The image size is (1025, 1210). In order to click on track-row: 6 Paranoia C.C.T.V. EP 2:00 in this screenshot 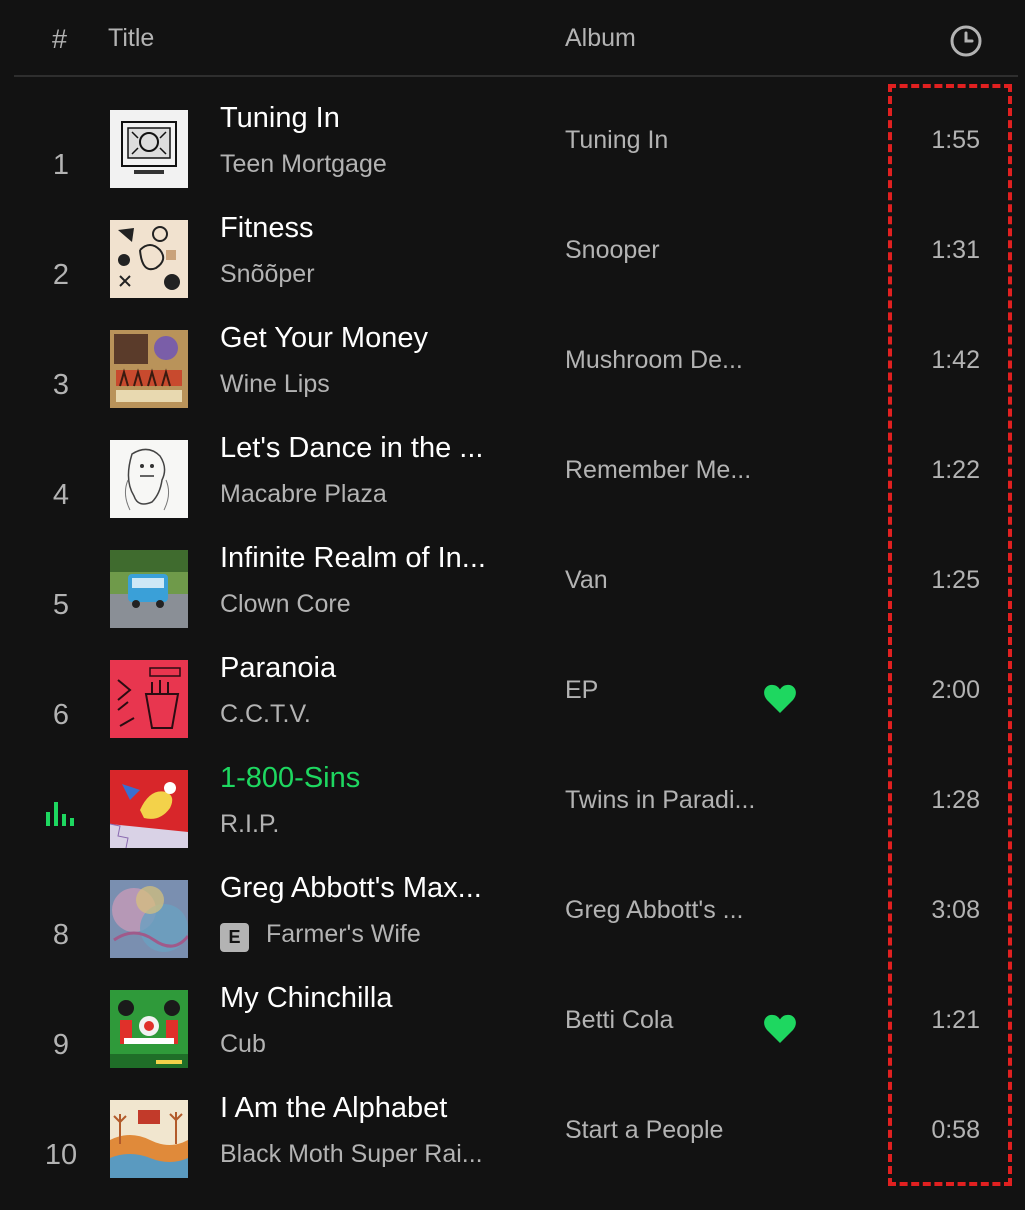, I will do `click(512, 711)`.